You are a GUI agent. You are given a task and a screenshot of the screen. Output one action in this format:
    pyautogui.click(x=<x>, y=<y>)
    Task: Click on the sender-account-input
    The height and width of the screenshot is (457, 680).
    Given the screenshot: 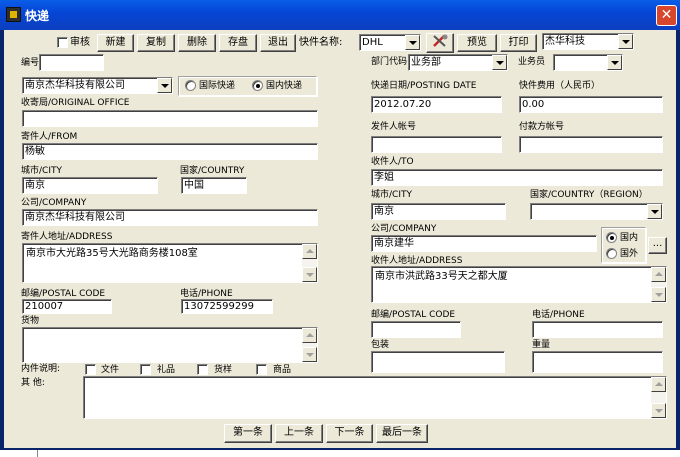 What is the action you would take?
    pyautogui.click(x=436, y=144)
    